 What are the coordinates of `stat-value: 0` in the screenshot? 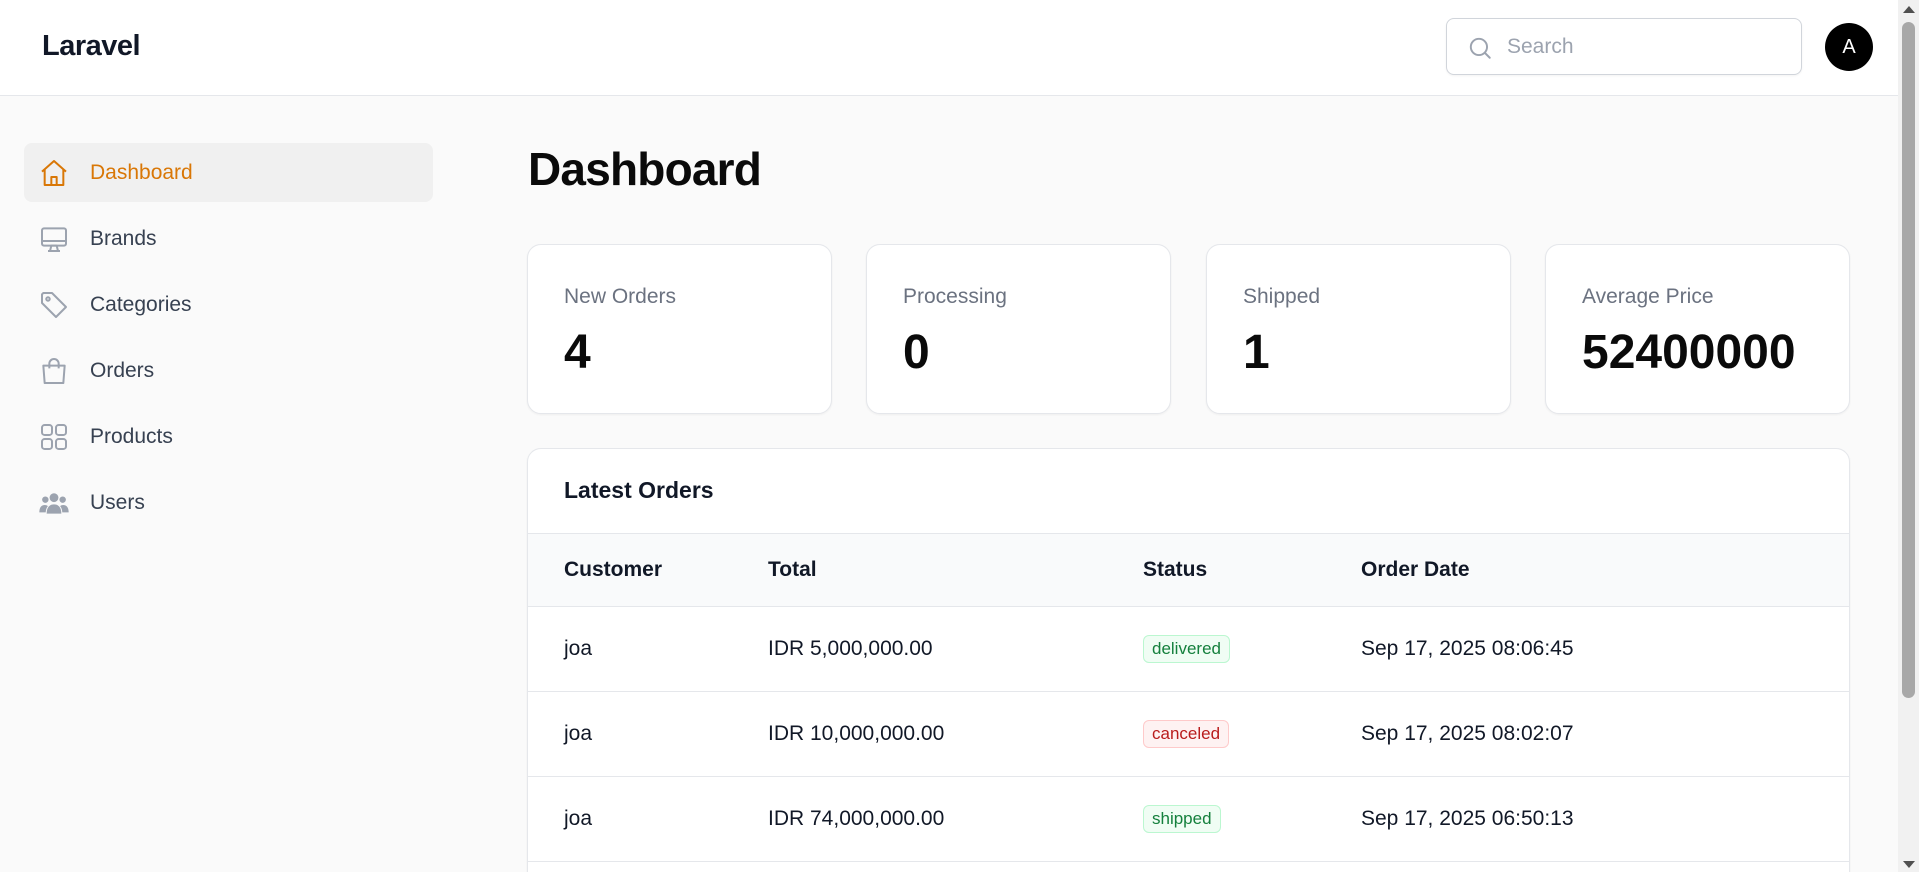 It's located at (916, 352).